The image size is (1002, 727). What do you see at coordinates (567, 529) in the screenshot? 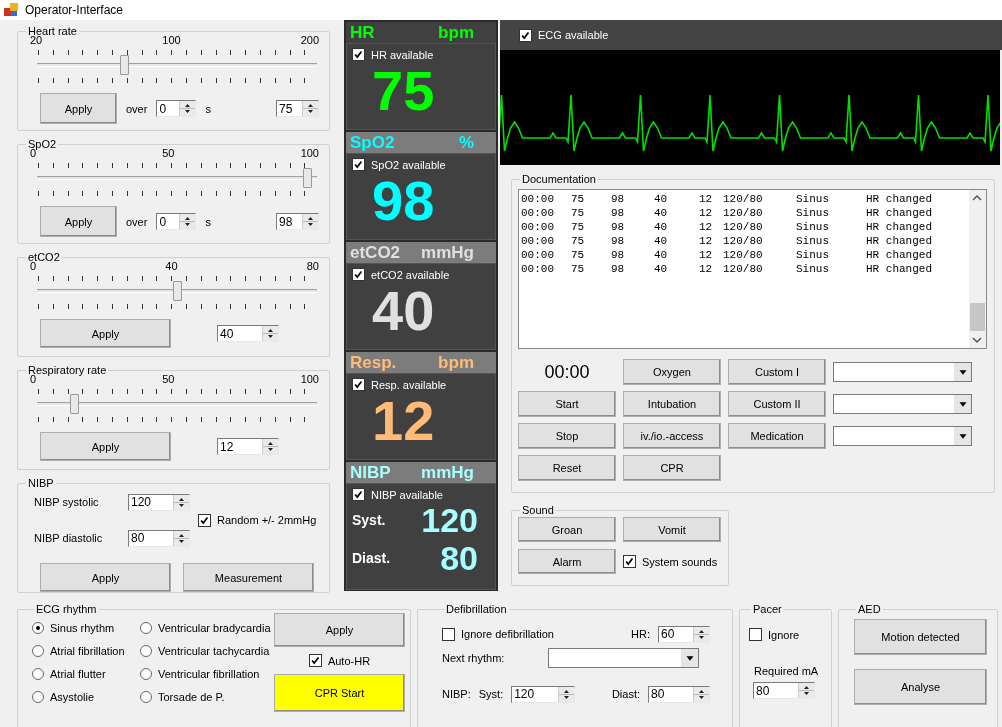
I see `sound-button: Groan` at bounding box center [567, 529].